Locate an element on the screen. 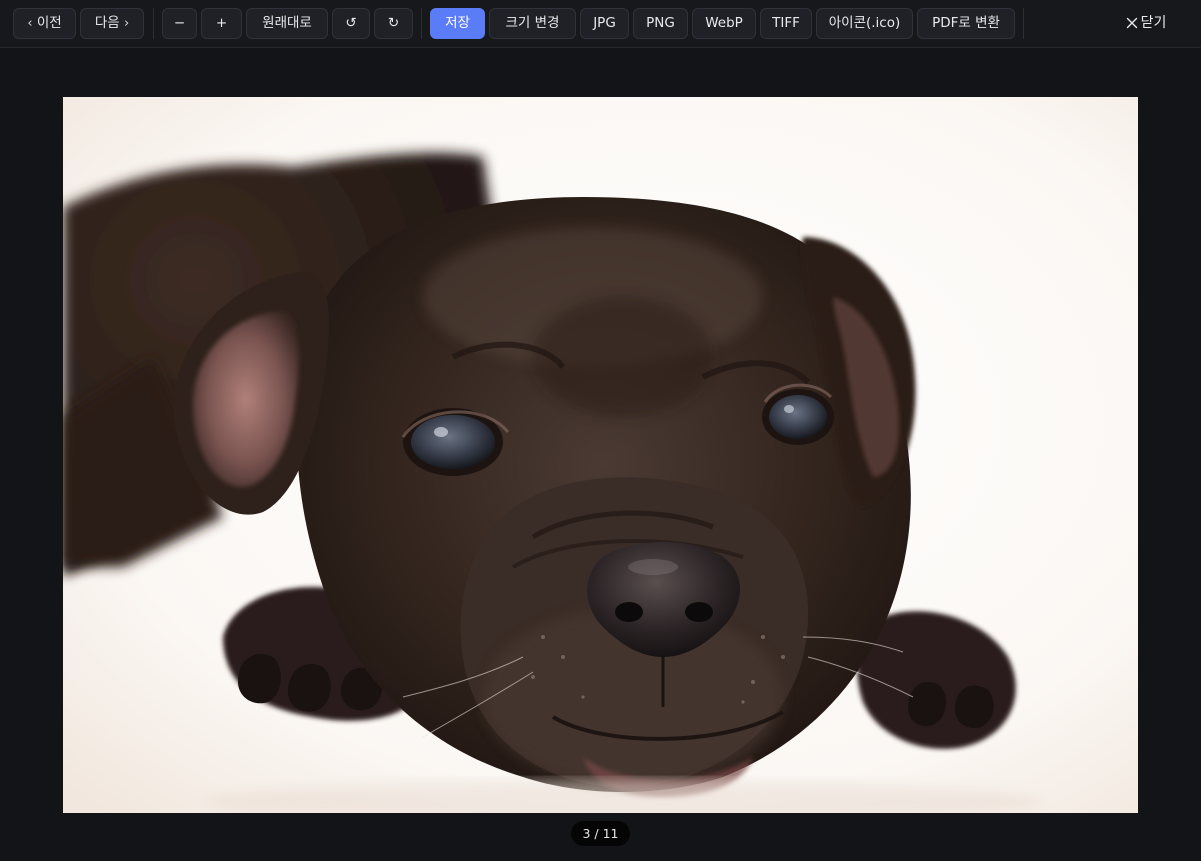  rotate-left-button: ↺ is located at coordinates (351, 23).